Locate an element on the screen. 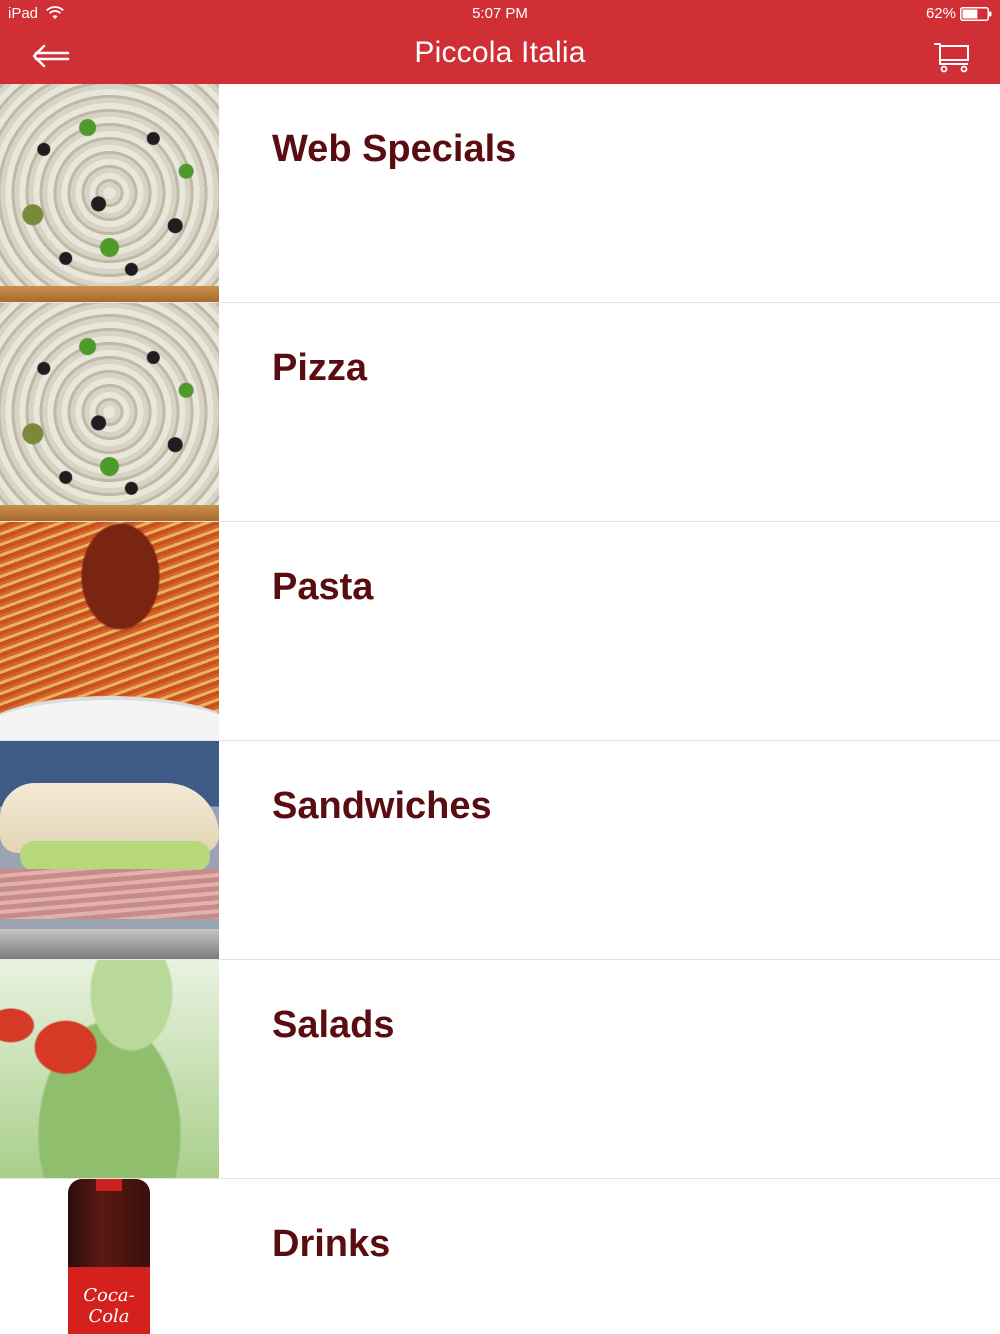  category-label: Pizza is located at coordinates (320, 368).